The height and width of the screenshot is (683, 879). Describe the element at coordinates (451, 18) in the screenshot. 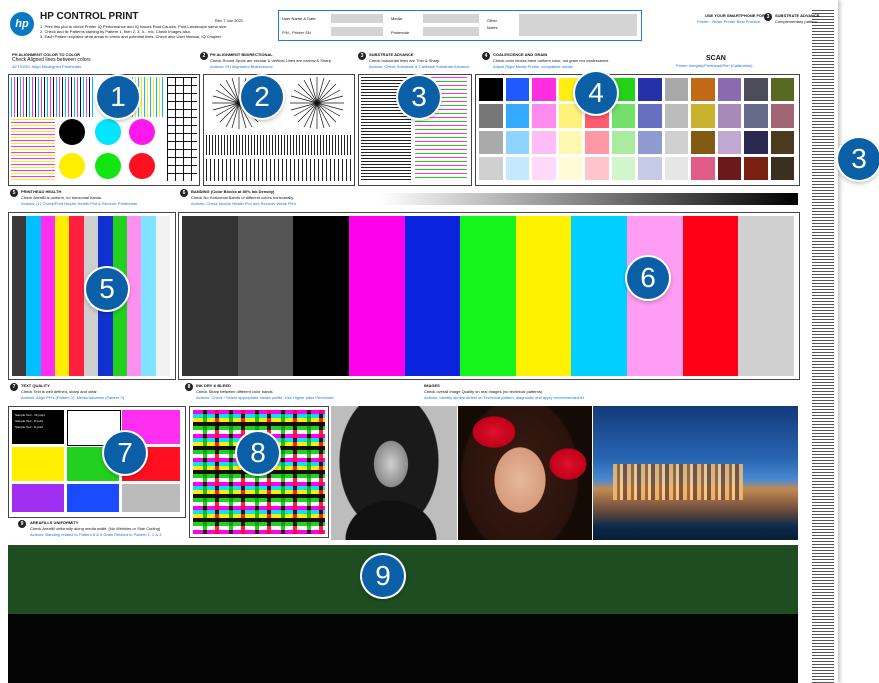

I see `media-field` at that location.